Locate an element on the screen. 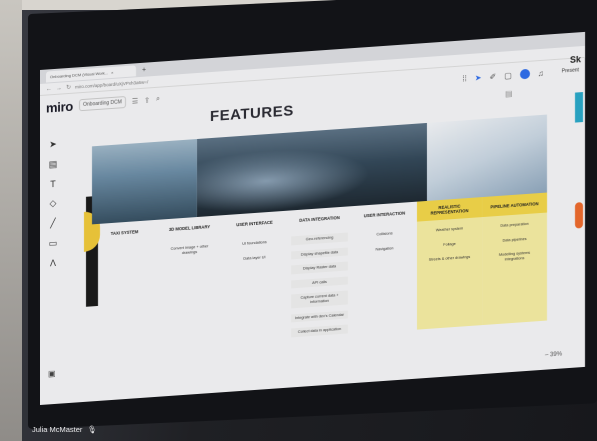 Image resolution: width=597 pixels, height=441 pixels. back-arrow-icon: ← is located at coordinates (49, 89).